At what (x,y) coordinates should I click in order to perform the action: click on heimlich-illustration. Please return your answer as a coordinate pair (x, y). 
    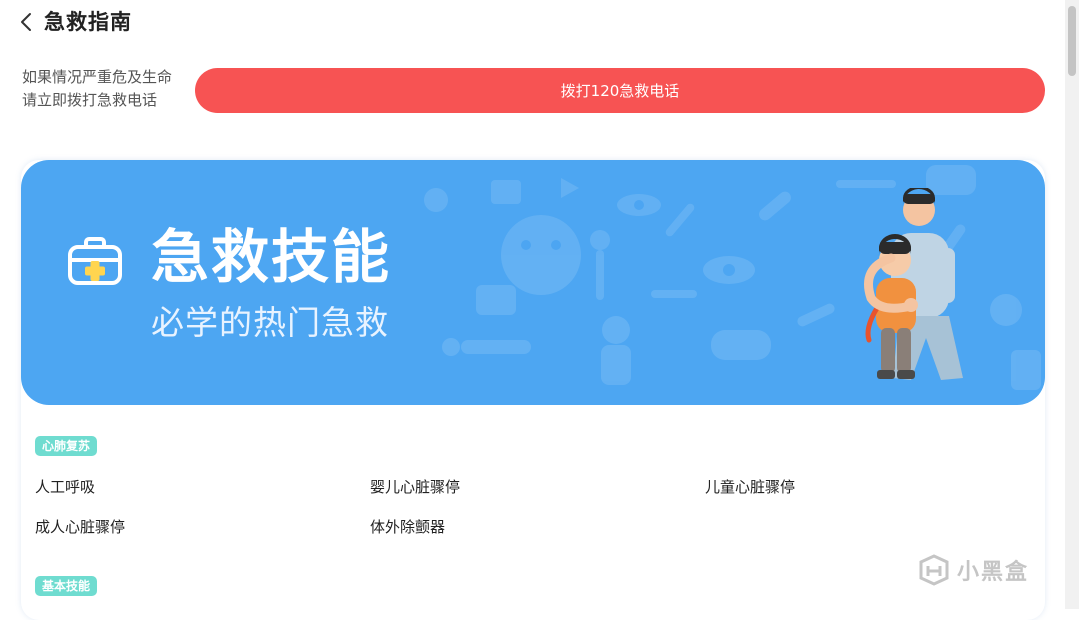
    Looking at the image, I should click on (913, 284).